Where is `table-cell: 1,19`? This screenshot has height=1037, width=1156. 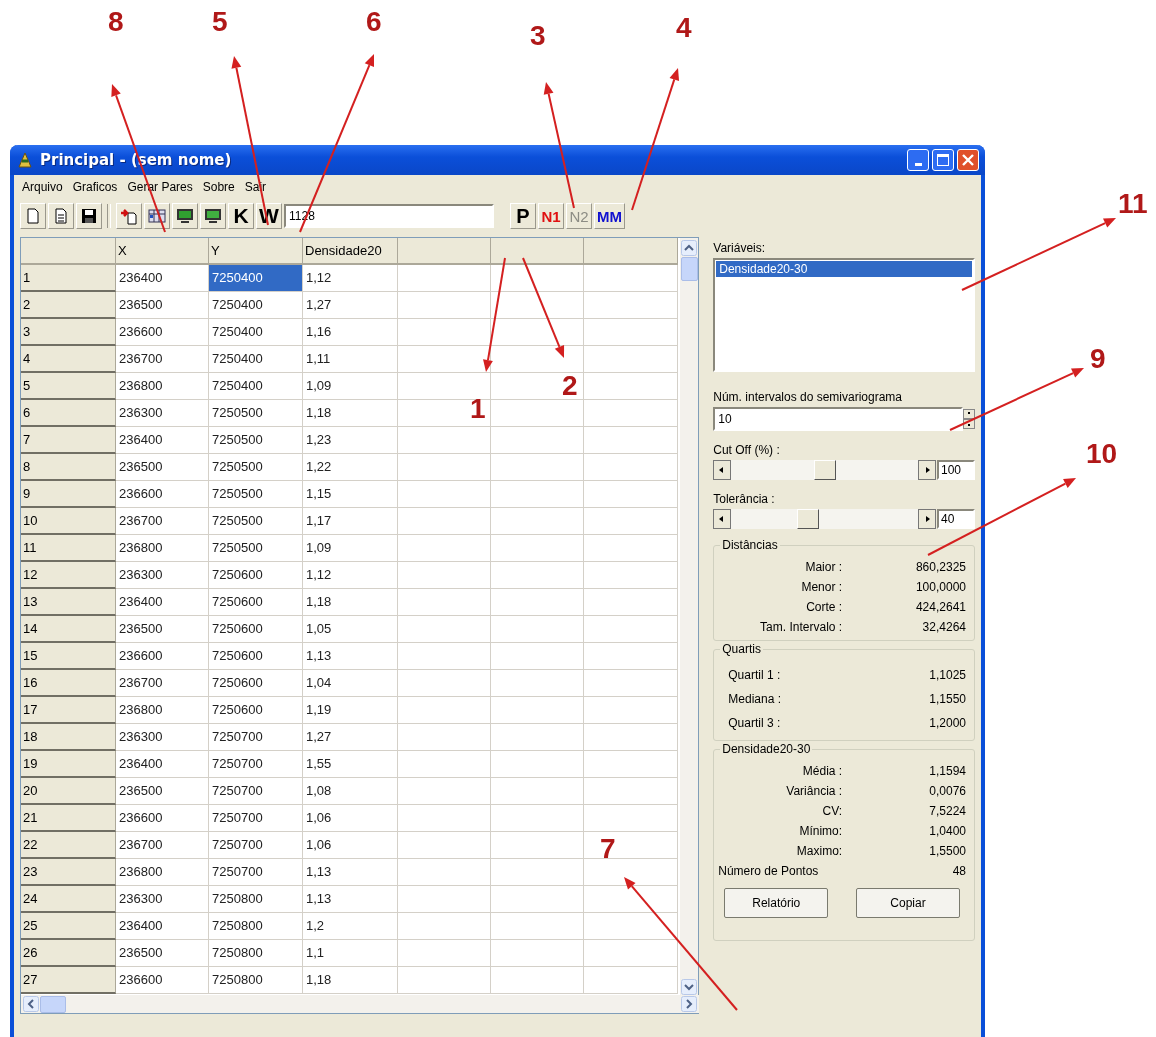
table-cell: 1,19 is located at coordinates (350, 710).